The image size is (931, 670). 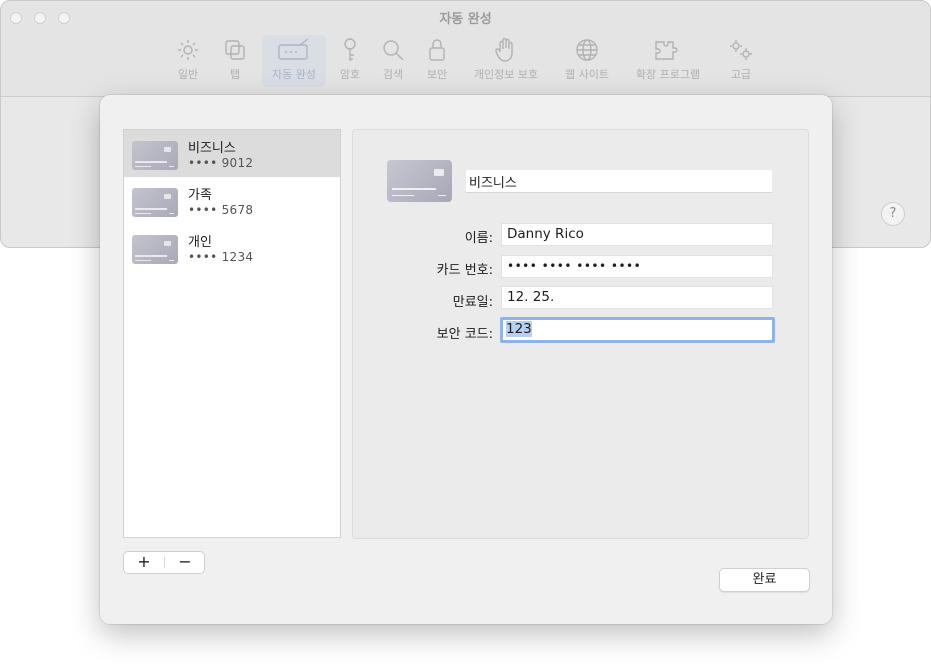 I want to click on search-icon, so click(x=393, y=50).